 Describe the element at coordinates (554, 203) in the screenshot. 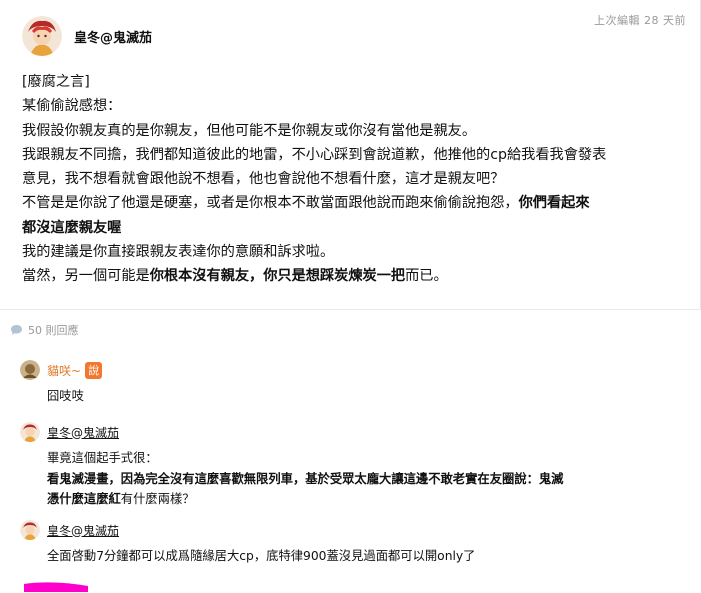

I see `post-bold-text: 你們看起來` at that location.